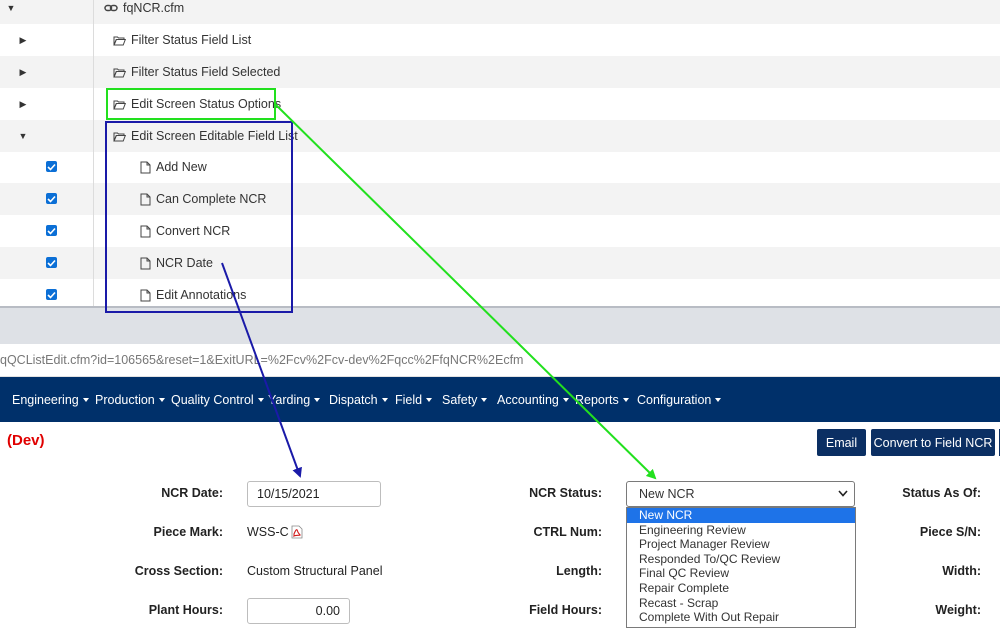 The width and height of the screenshot is (1000, 637). What do you see at coordinates (602, 399) in the screenshot?
I see `nav-reports: Reports` at bounding box center [602, 399].